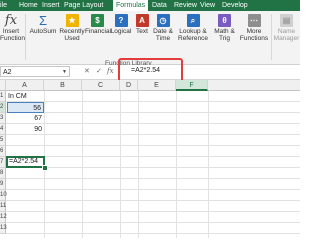 Image resolution: width=320 pixels, height=240 pixels. Describe the element at coordinates (101, 85) in the screenshot. I see `column-header-c: C` at that location.